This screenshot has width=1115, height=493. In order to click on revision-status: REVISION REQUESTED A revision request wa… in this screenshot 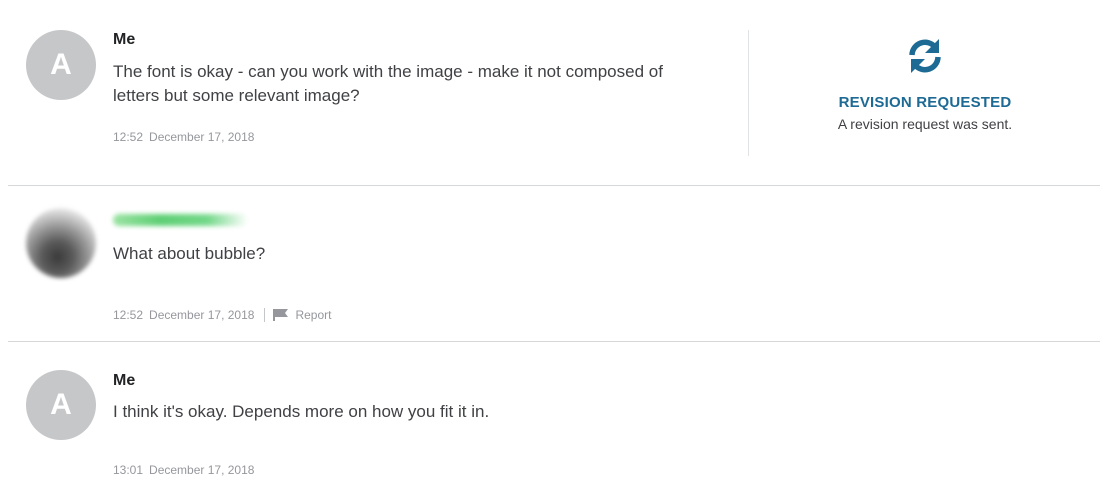, I will do `click(925, 81)`.